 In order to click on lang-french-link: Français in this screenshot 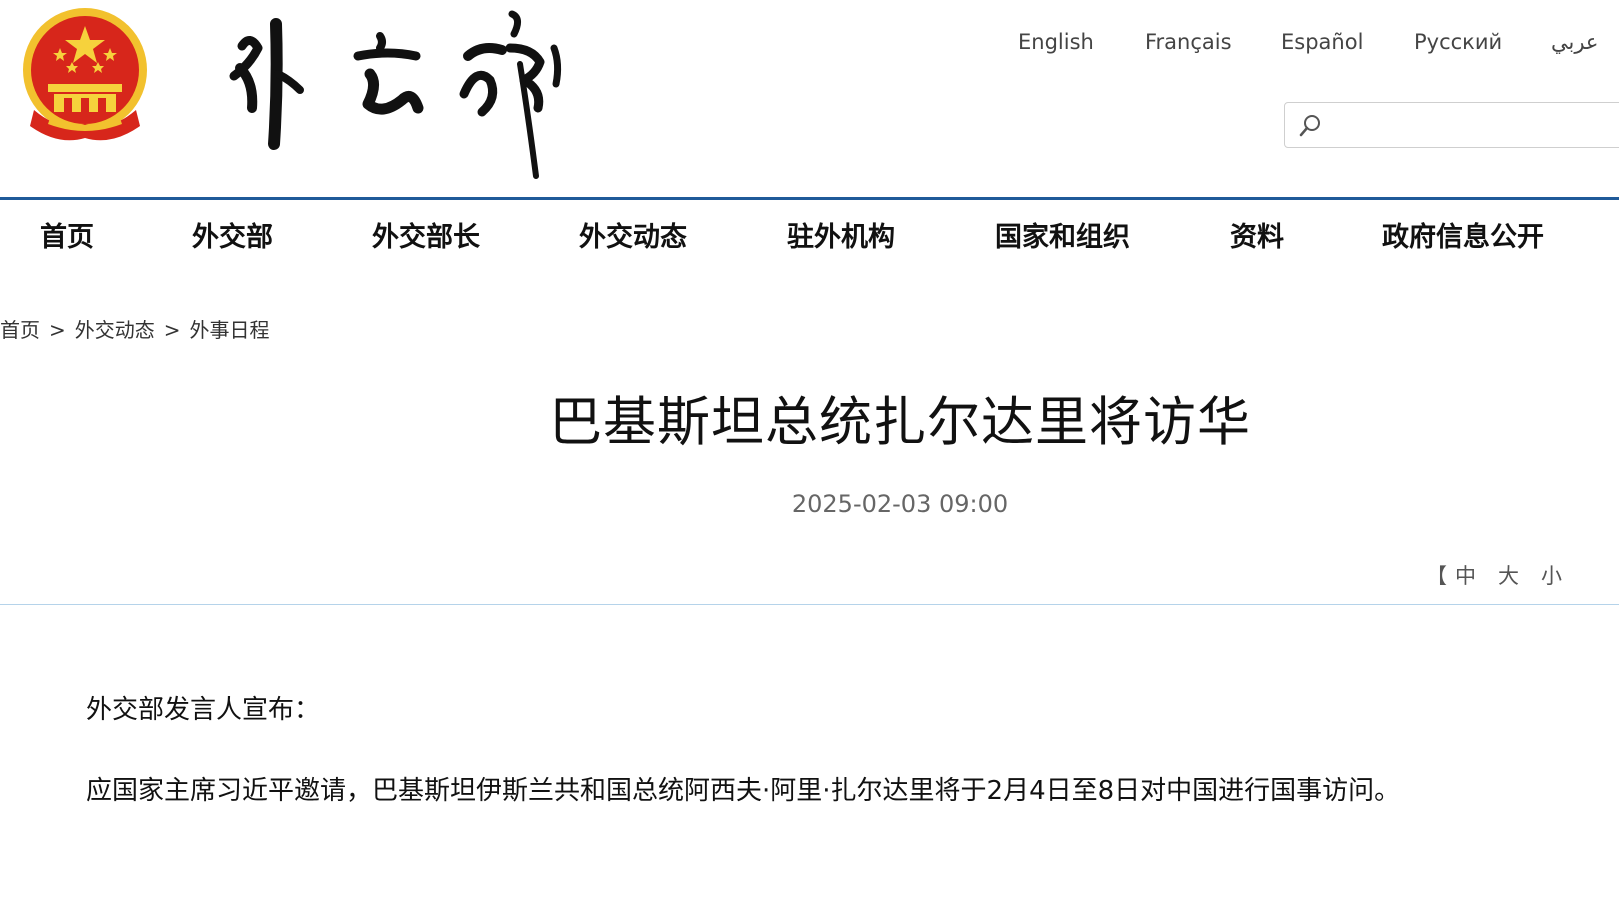, I will do `click(1188, 42)`.